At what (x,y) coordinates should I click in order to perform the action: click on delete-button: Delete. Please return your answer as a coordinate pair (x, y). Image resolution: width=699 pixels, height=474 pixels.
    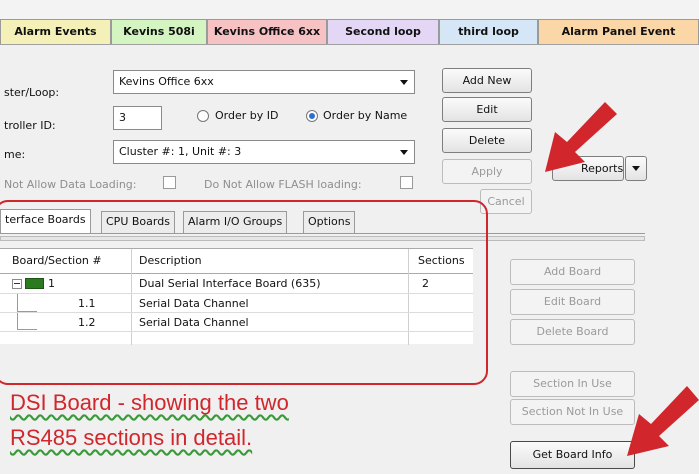
    Looking at the image, I should click on (487, 140).